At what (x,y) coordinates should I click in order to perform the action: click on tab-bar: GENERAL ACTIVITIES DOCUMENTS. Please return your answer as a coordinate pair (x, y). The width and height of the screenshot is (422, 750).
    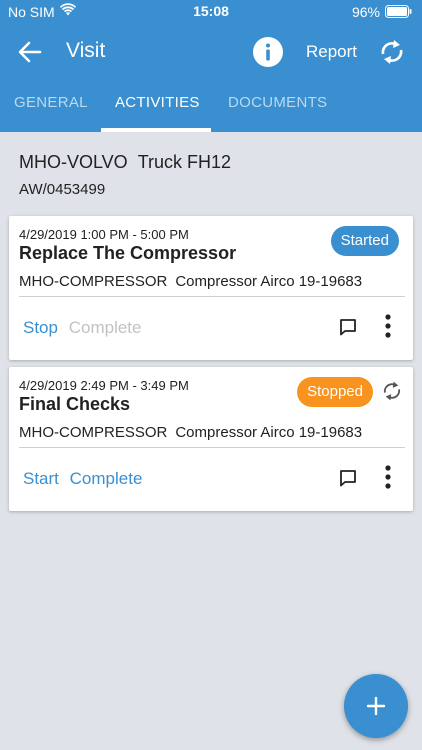
    Looking at the image, I should click on (211, 106).